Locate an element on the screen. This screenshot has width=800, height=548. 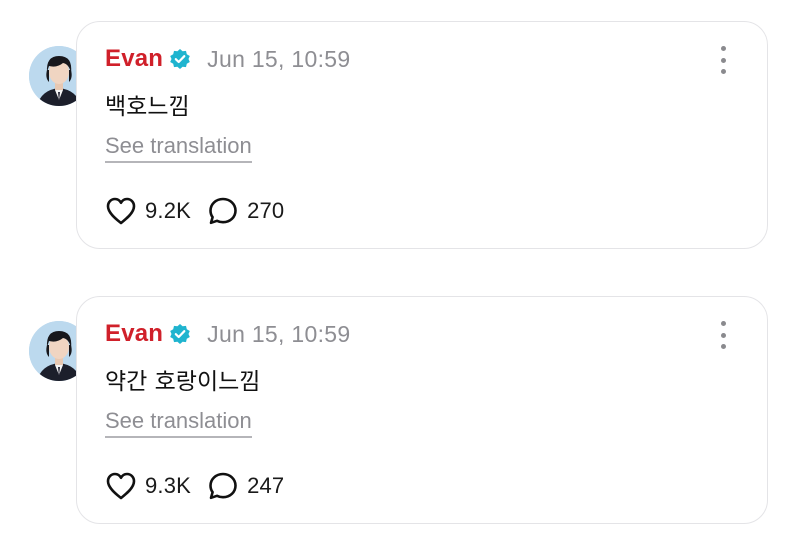
post-text: 백호느낌 is located at coordinates (147, 107).